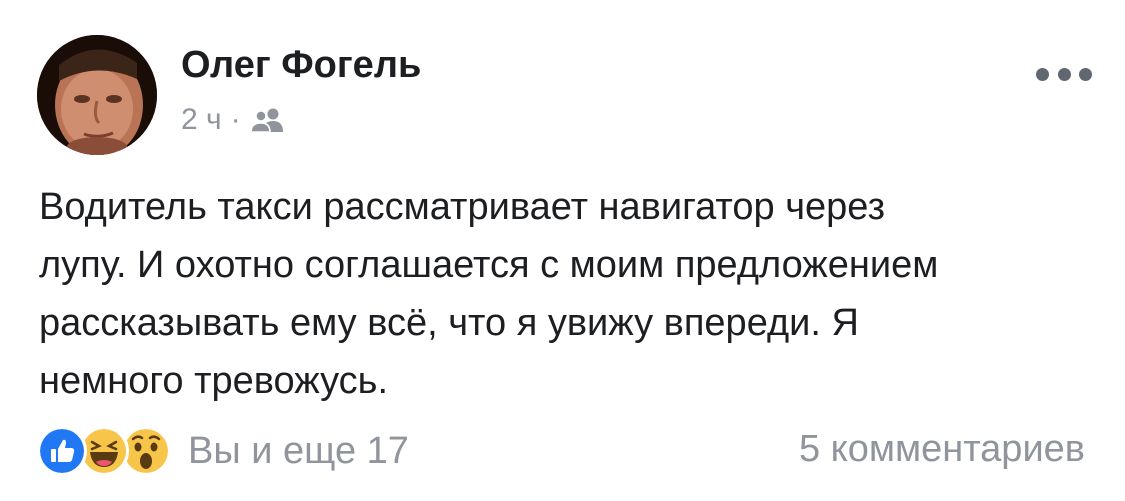 The height and width of the screenshot is (501, 1125). Describe the element at coordinates (97, 95) in the screenshot. I see `author-avatar` at that location.